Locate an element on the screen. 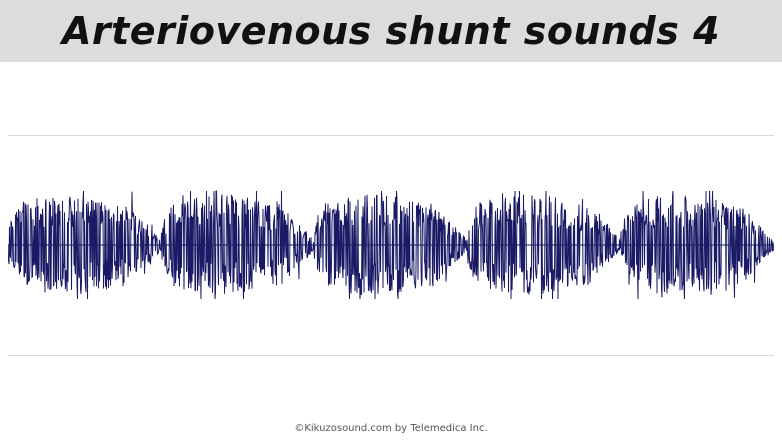 This screenshot has width=782, height=440. page-title: Arteriovenous shunt sounds 4 is located at coordinates (391, 31).